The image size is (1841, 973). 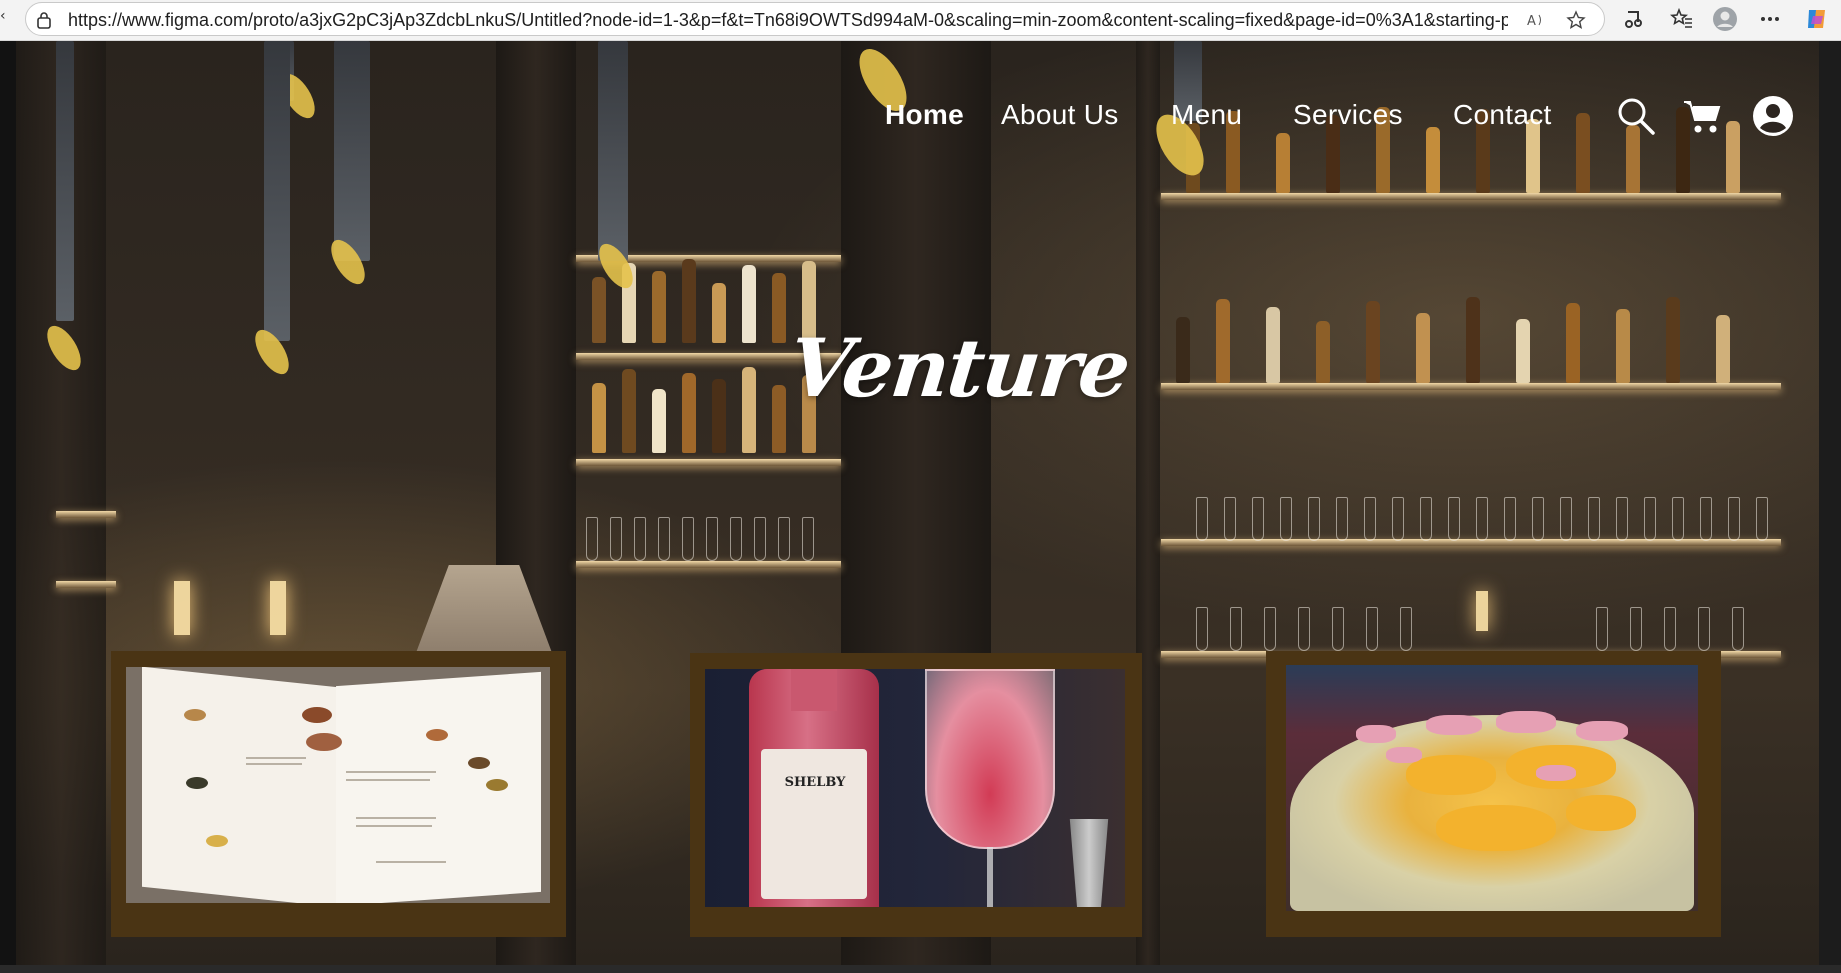 What do you see at coordinates (1725, 19) in the screenshot?
I see `profile-icon` at bounding box center [1725, 19].